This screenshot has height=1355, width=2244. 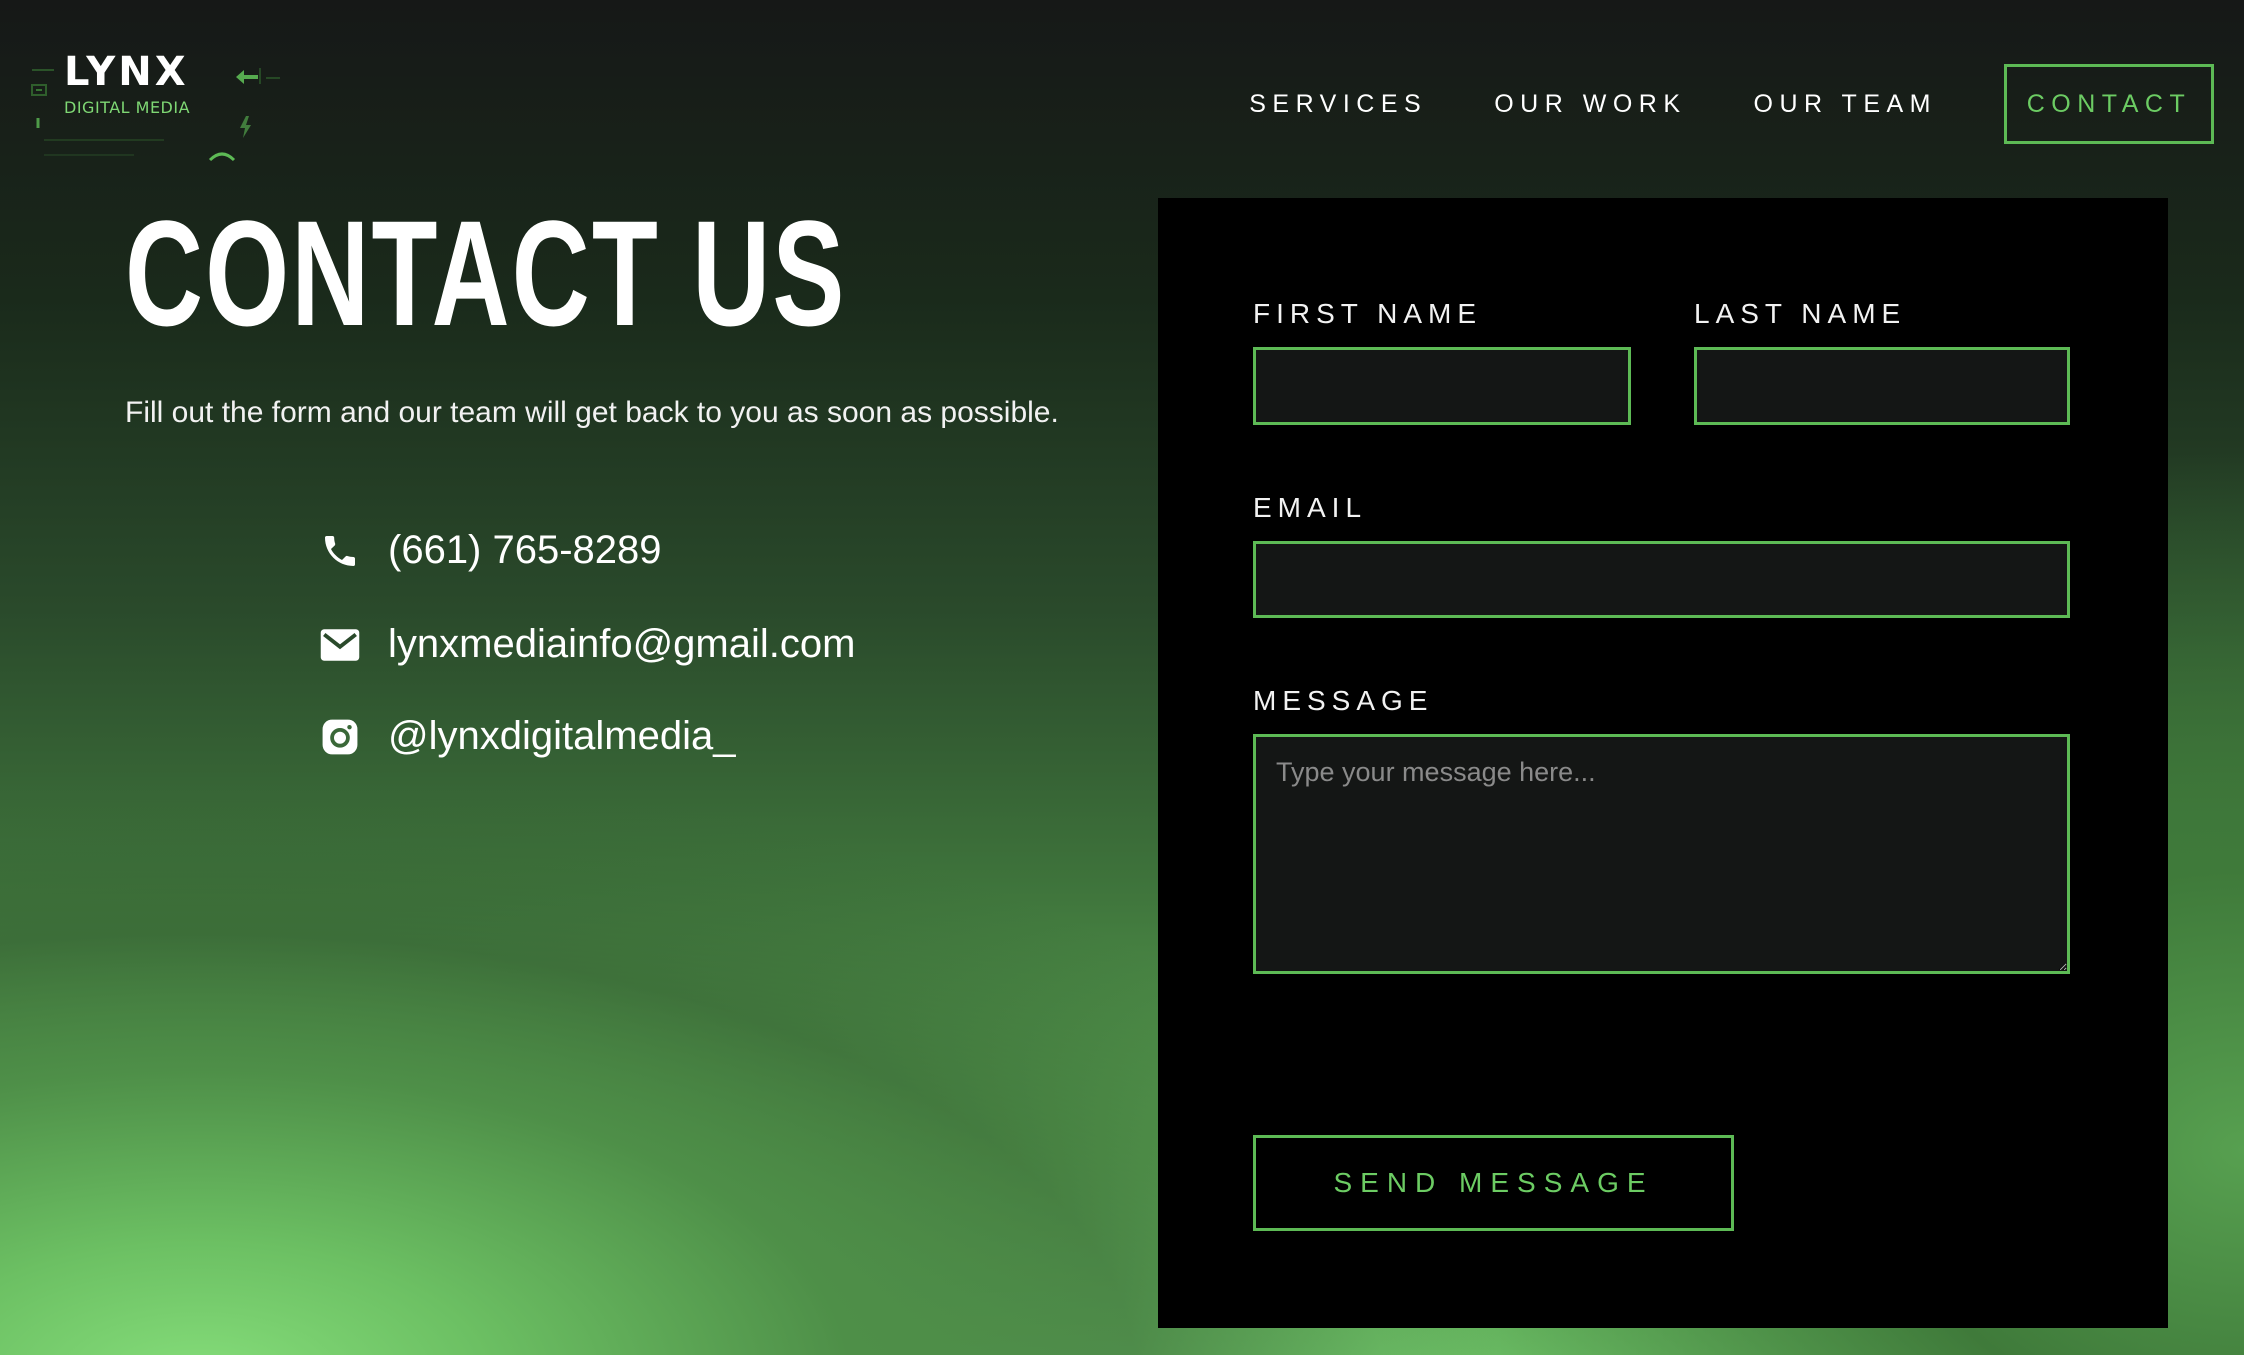 What do you see at coordinates (486, 273) in the screenshot?
I see `page-title: CONTACT US` at bounding box center [486, 273].